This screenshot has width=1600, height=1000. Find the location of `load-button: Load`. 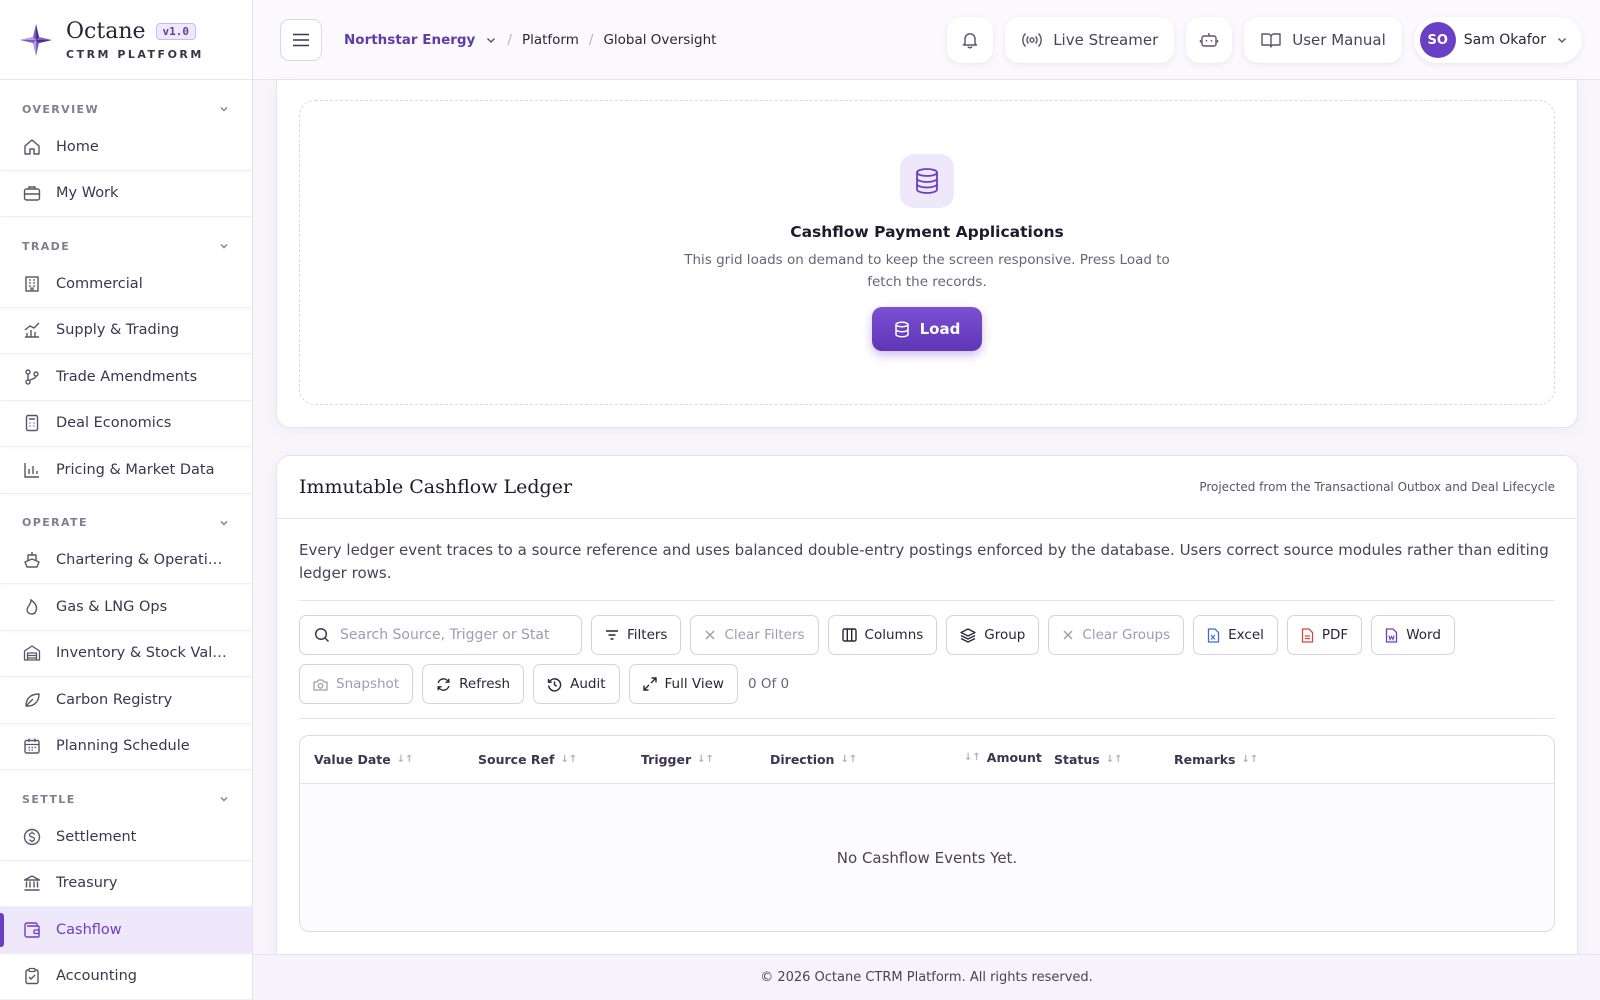

load-button: Load is located at coordinates (927, 329).